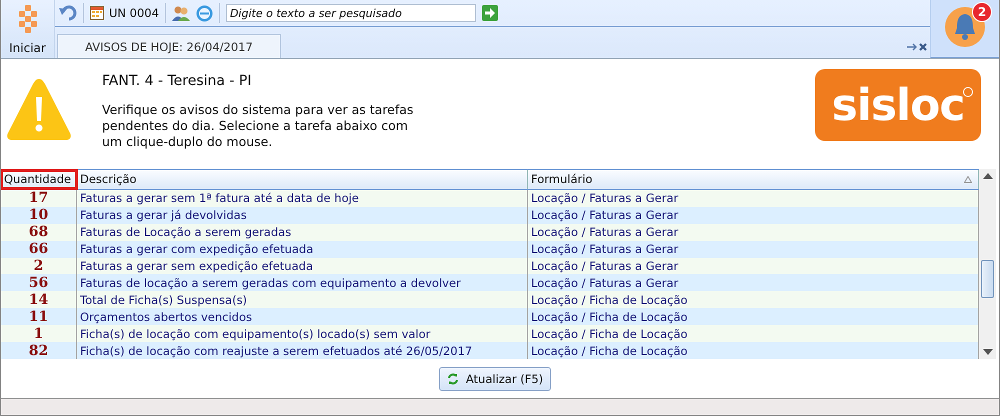 This screenshot has height=416, width=1000. Describe the element at coordinates (495, 378) in the screenshot. I see `refresh-button: Atualizar (F5)` at that location.